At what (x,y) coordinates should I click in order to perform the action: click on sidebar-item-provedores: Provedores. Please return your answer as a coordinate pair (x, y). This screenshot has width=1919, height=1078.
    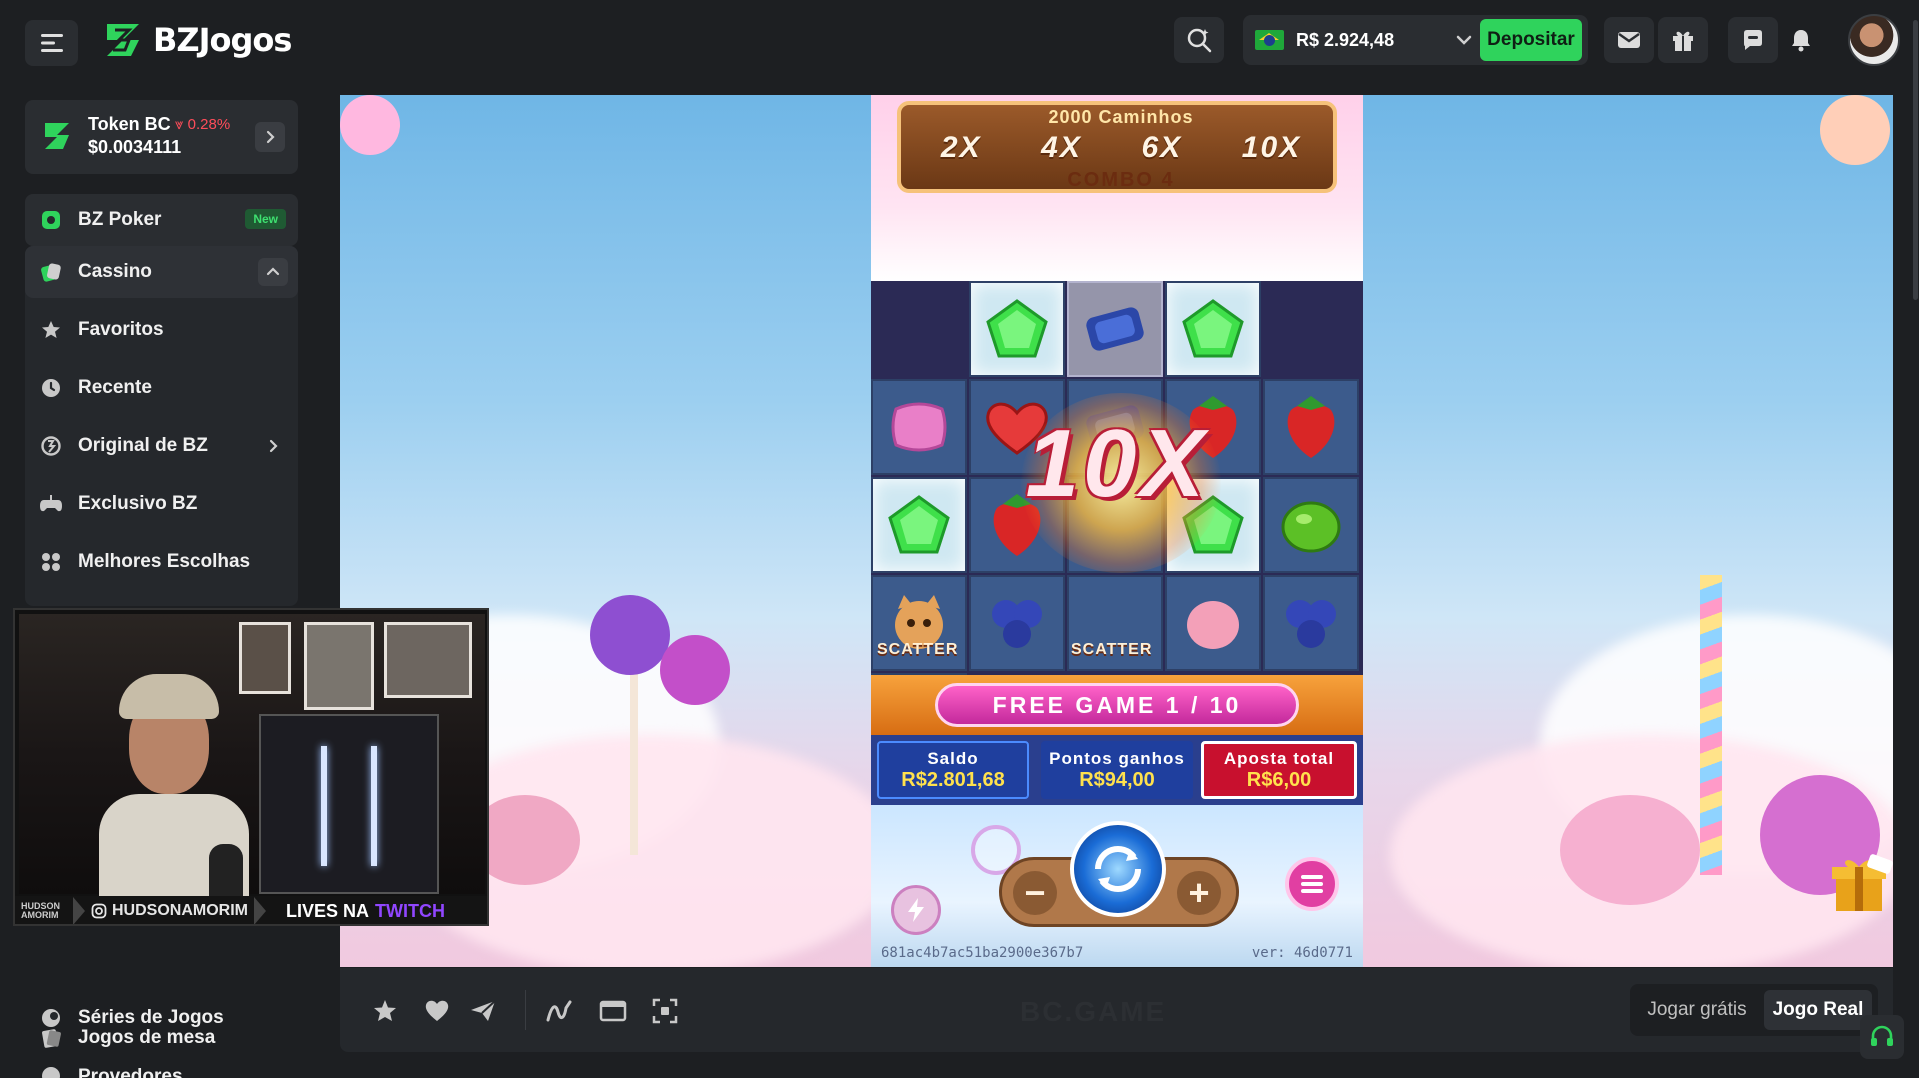
    Looking at the image, I should click on (161, 1063).